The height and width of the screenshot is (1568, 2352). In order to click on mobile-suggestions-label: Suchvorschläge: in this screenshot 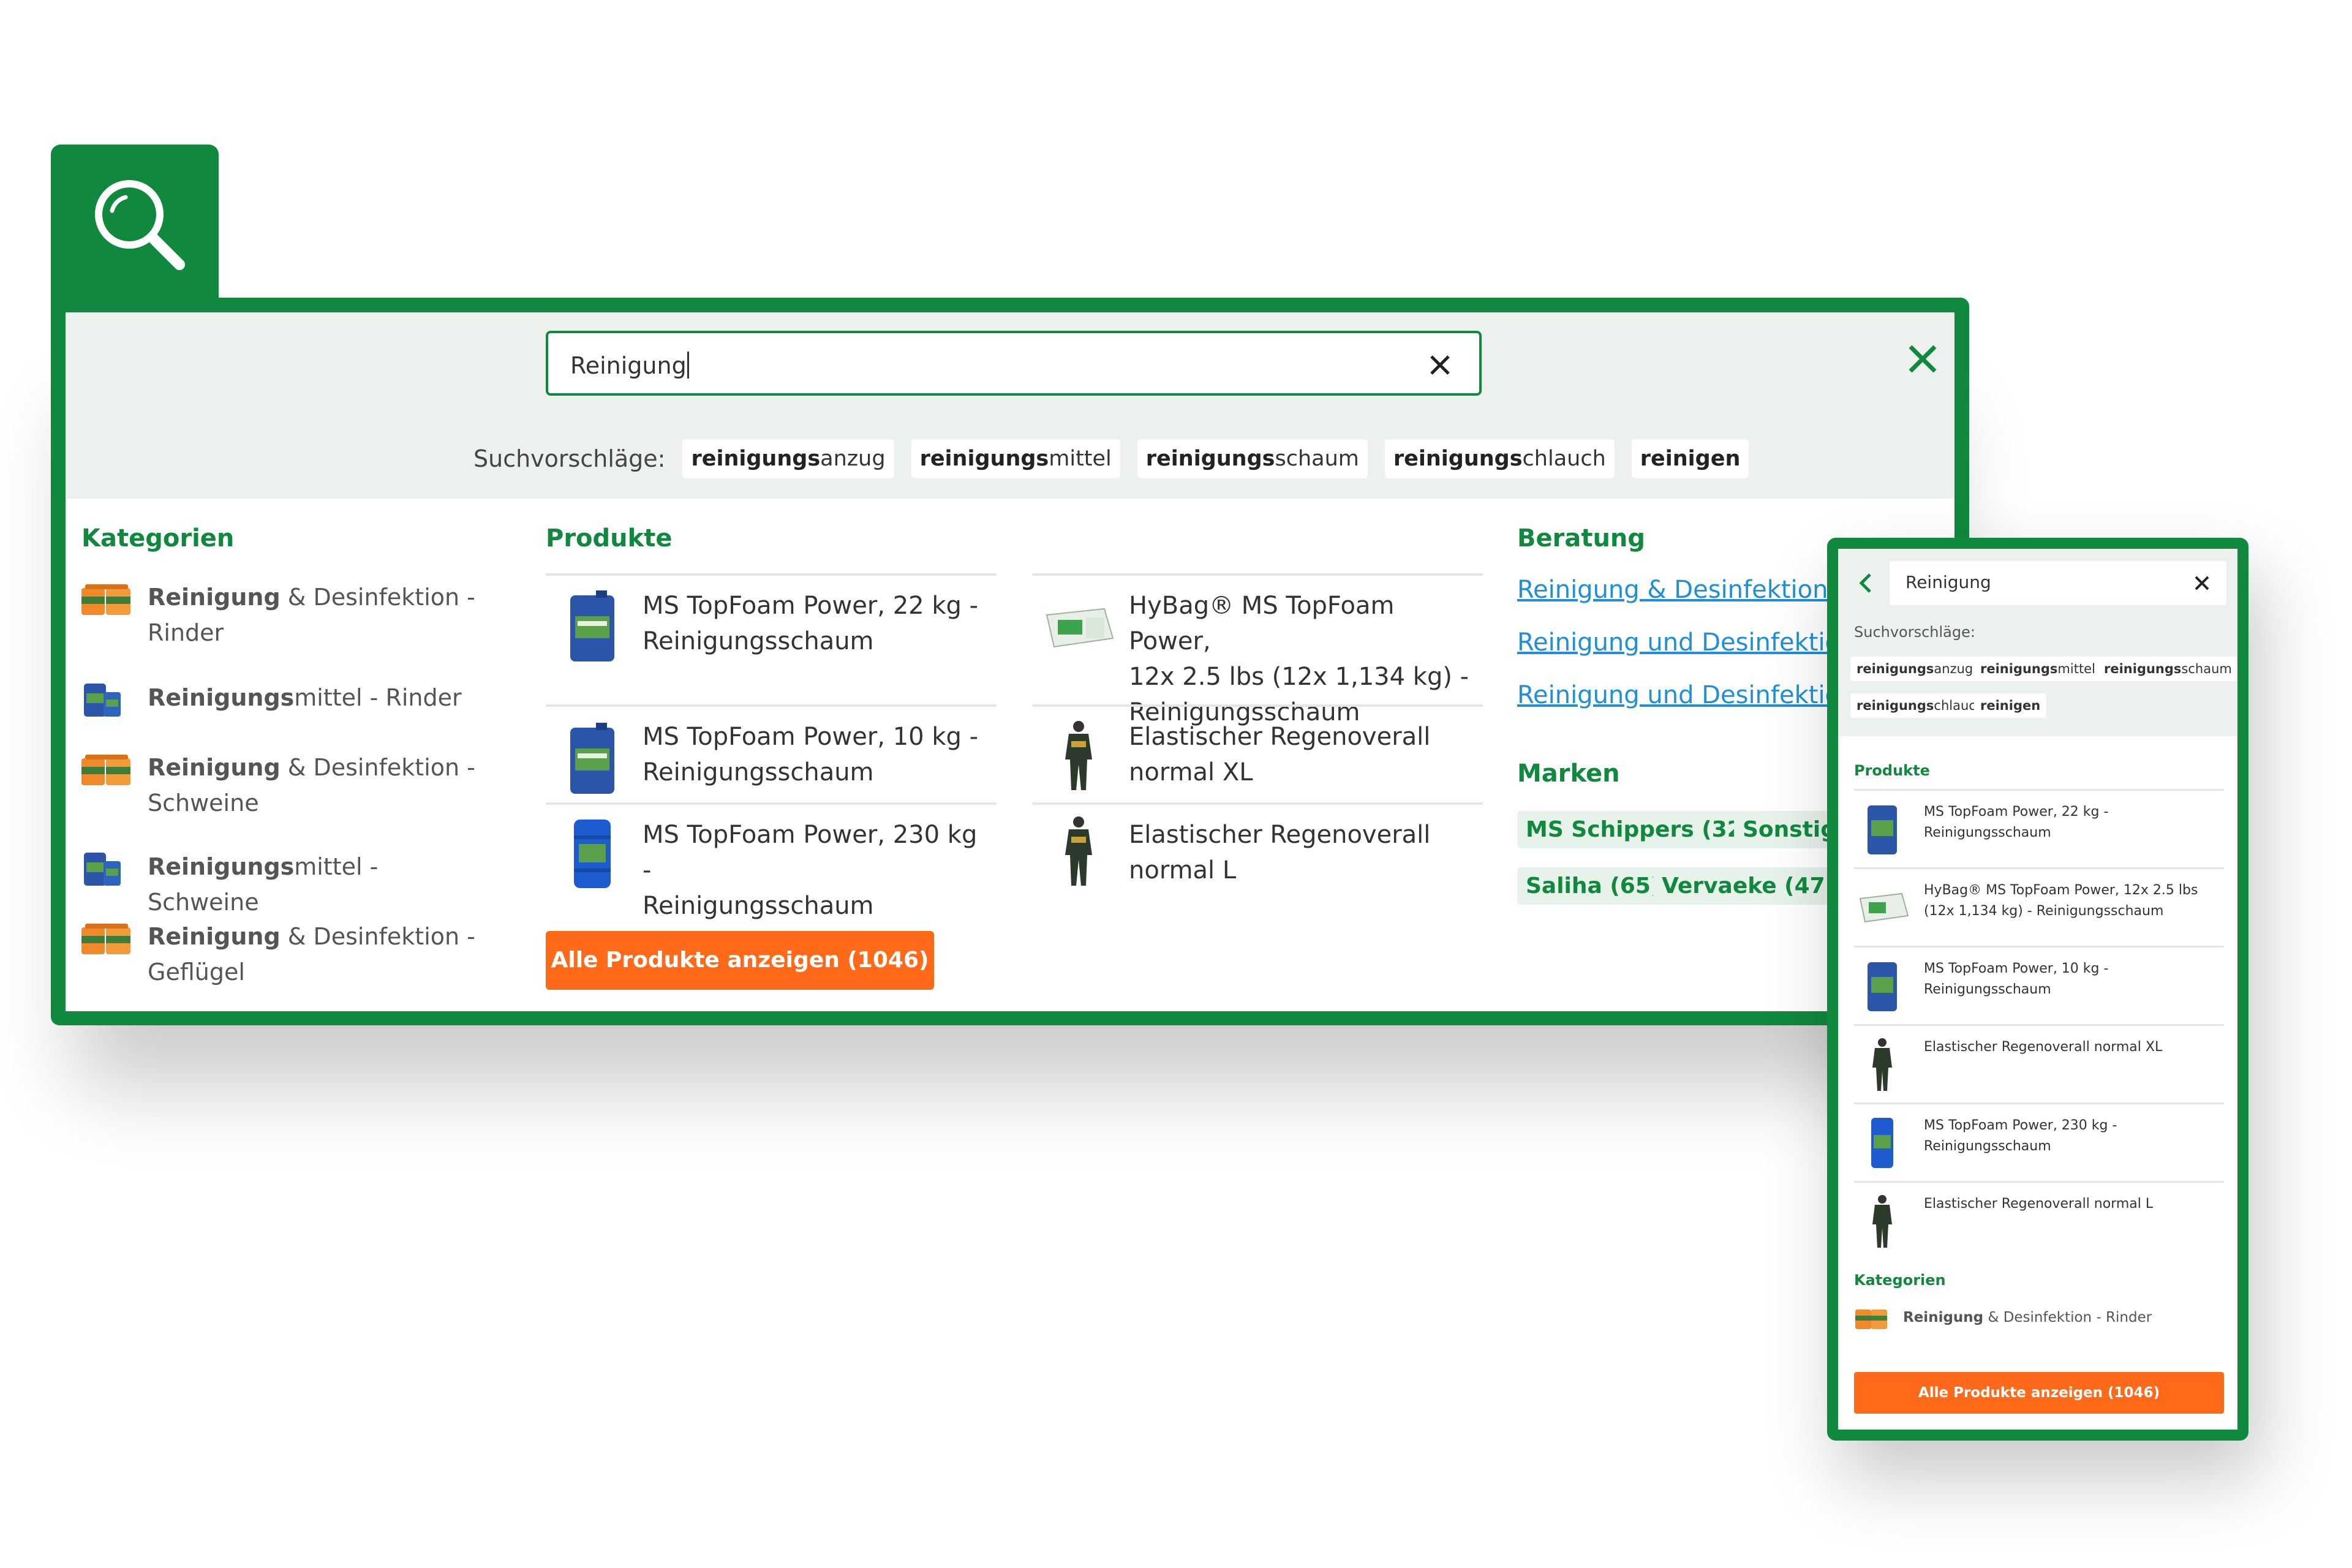, I will do `click(1915, 633)`.